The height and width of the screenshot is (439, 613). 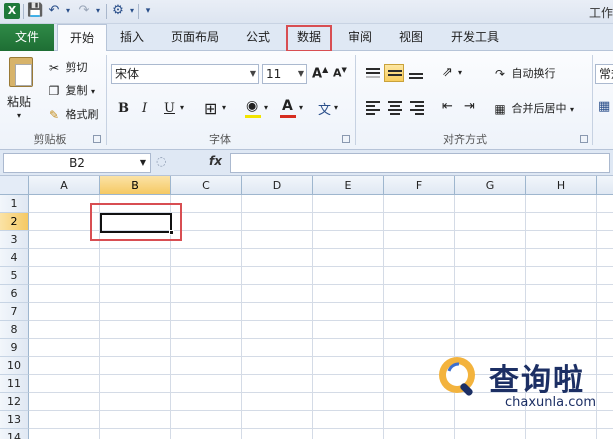 What do you see at coordinates (301, 107) in the screenshot?
I see `font-color-dropdown-icon: ▾` at bounding box center [301, 107].